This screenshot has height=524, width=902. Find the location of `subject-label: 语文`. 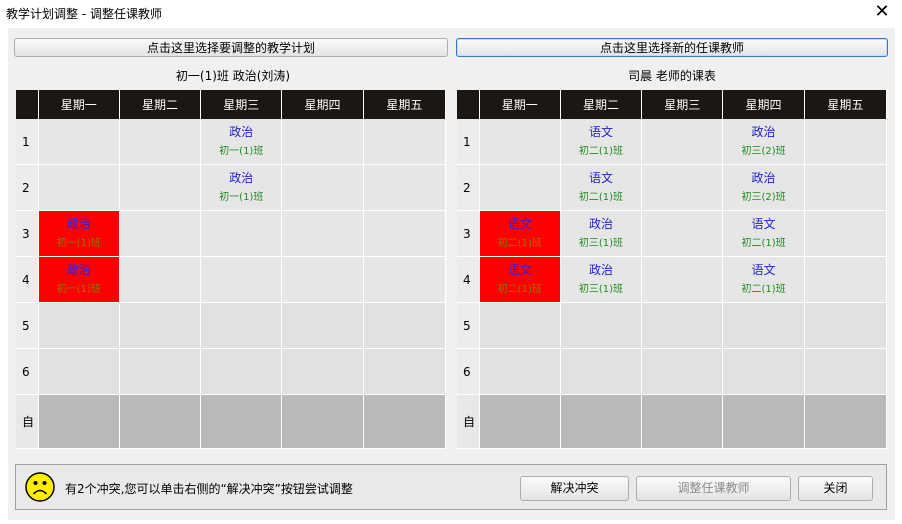

subject-label: 语文 is located at coordinates (763, 270).